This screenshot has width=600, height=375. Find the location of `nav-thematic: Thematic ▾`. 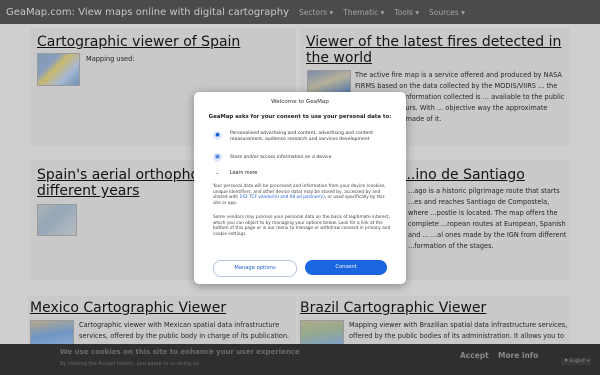

nav-thematic: Thematic ▾ is located at coordinates (363, 12).